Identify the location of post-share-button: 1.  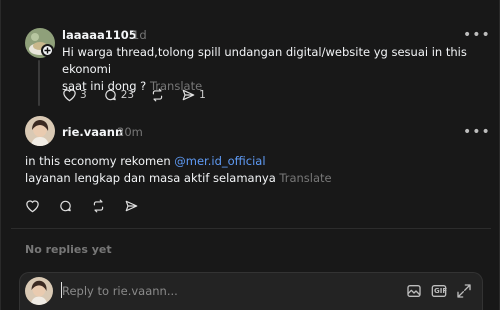
(193, 95).